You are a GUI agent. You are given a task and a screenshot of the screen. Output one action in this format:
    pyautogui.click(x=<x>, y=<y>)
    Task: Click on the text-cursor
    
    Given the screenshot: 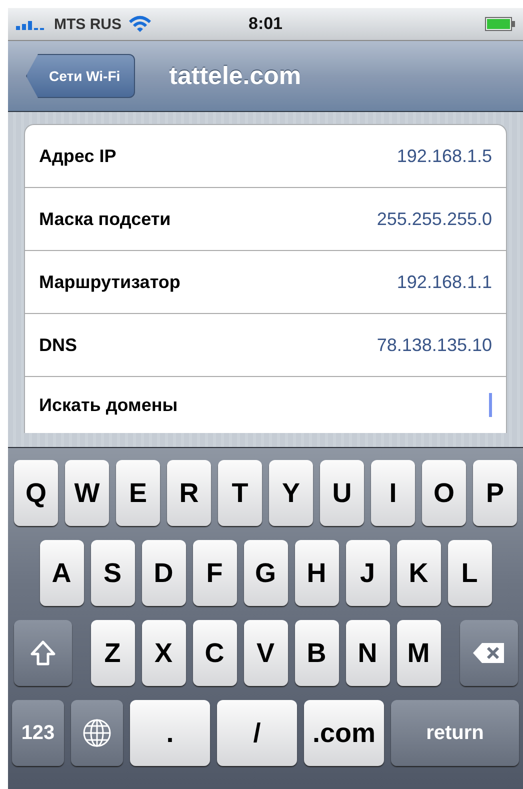 What is the action you would take?
    pyautogui.click(x=490, y=405)
    